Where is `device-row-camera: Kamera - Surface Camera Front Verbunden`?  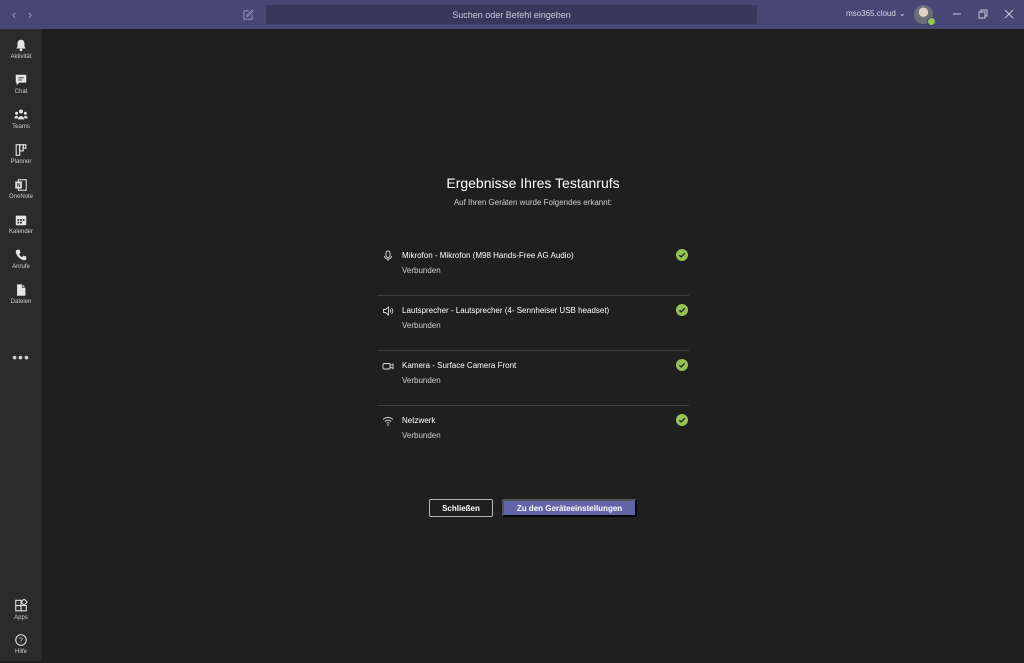 device-row-camera: Kamera - Surface Camera Front Verbunden is located at coordinates (533, 378).